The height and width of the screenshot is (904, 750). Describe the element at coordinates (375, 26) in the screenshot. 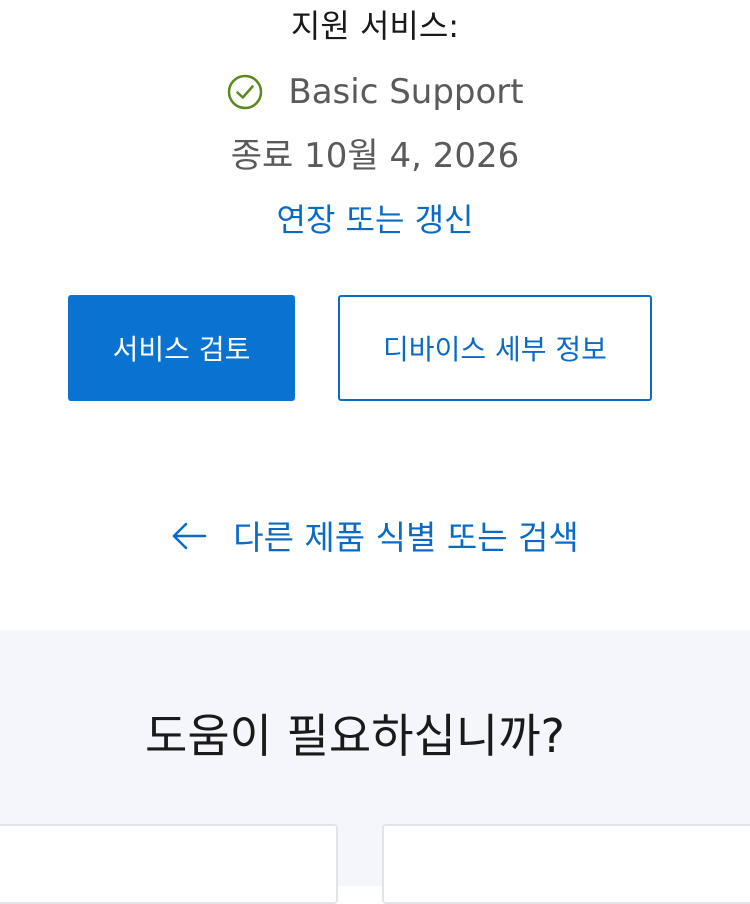

I see `support-heading: 지원 서비스:` at that location.